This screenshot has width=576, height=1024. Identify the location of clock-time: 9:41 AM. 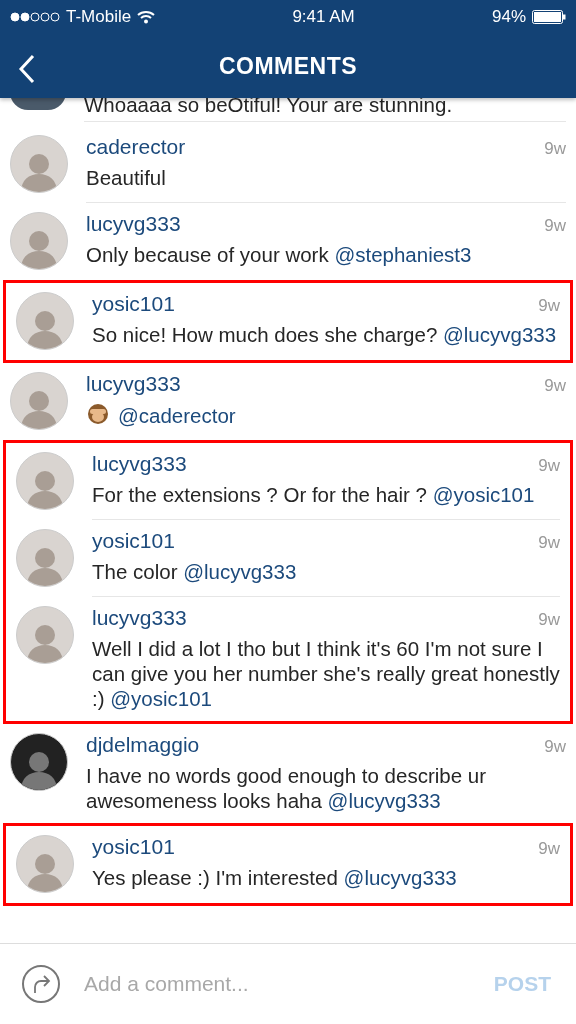
(323, 17).